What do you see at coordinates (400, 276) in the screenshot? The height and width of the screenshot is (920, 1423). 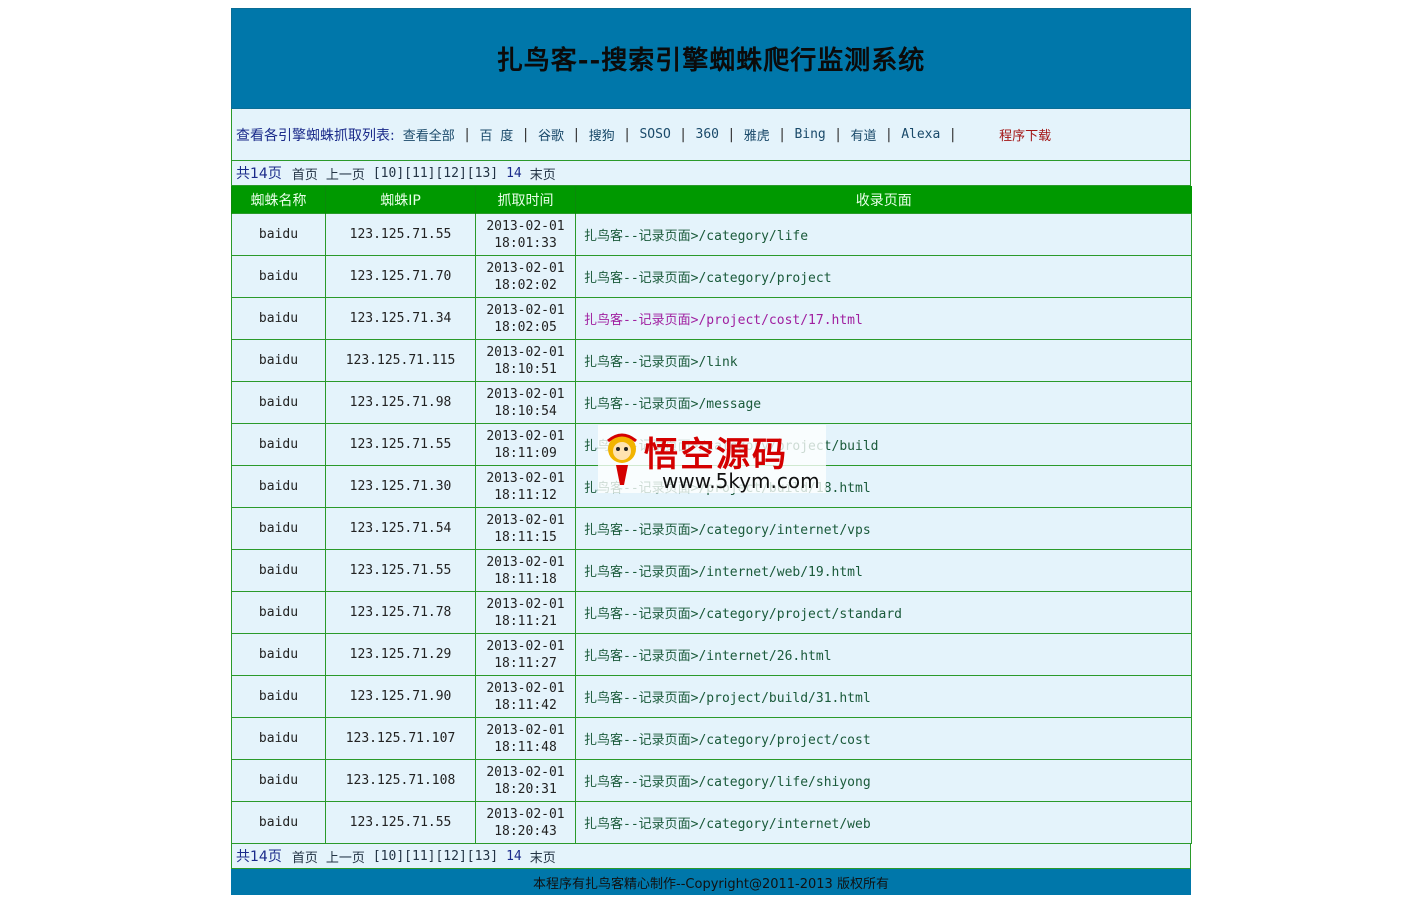 I see `spider-ip-cell: 123.125.71.70` at bounding box center [400, 276].